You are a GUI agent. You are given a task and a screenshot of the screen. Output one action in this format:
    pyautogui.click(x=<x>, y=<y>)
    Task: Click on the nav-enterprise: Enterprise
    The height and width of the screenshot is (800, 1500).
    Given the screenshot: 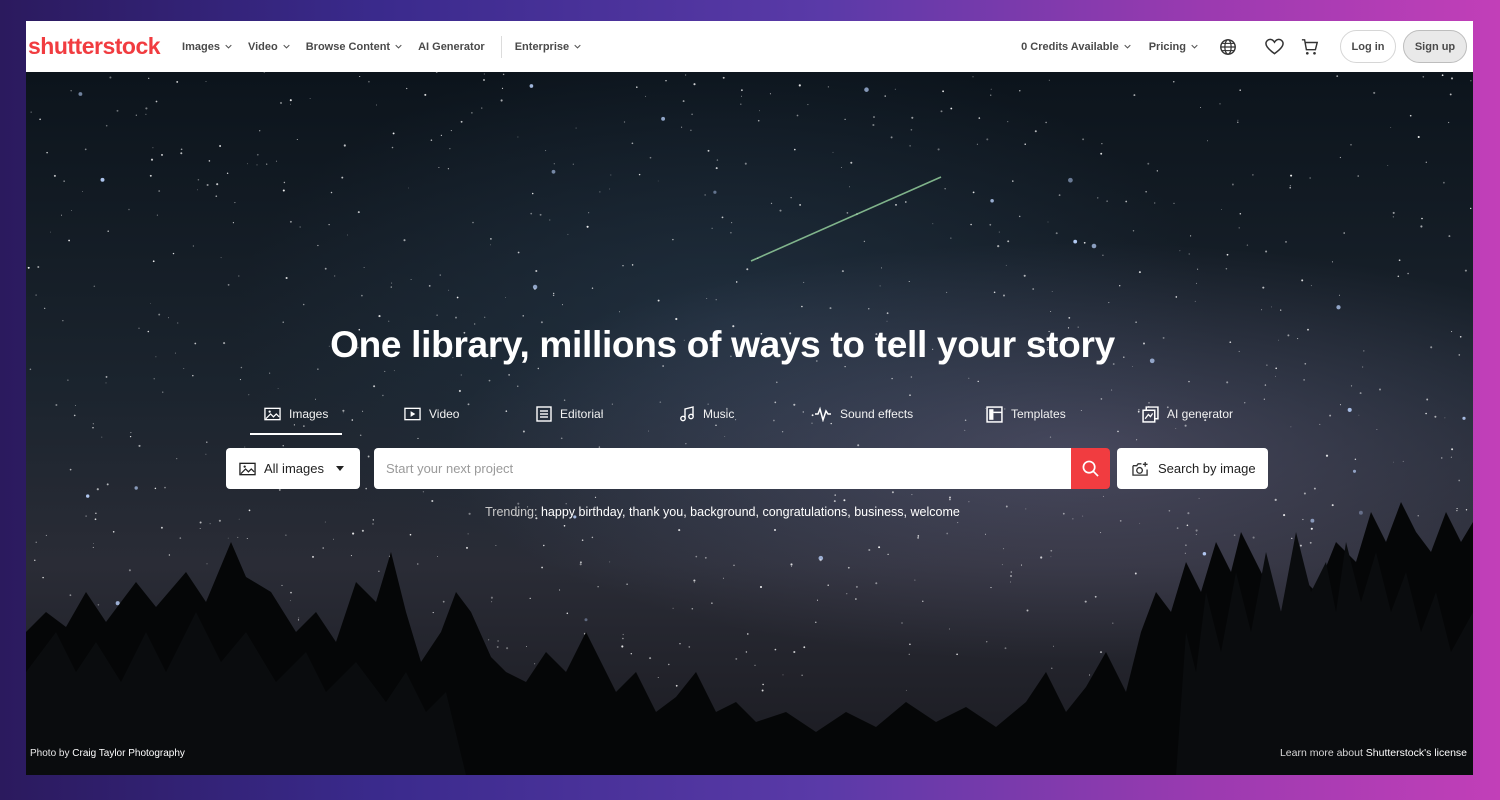 What is the action you would take?
    pyautogui.click(x=548, y=47)
    